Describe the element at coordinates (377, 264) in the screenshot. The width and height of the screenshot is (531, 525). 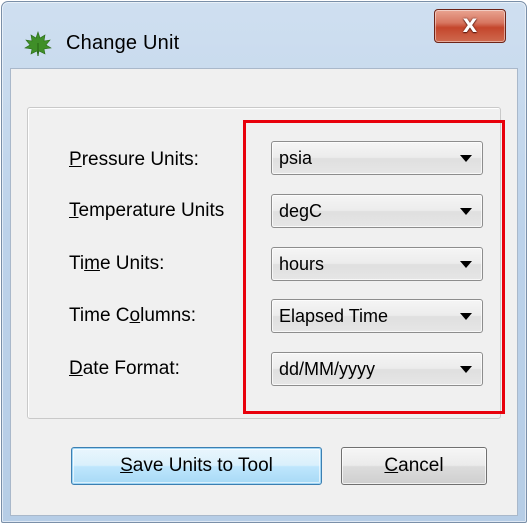
I see `time-units-dropdown: hours` at that location.